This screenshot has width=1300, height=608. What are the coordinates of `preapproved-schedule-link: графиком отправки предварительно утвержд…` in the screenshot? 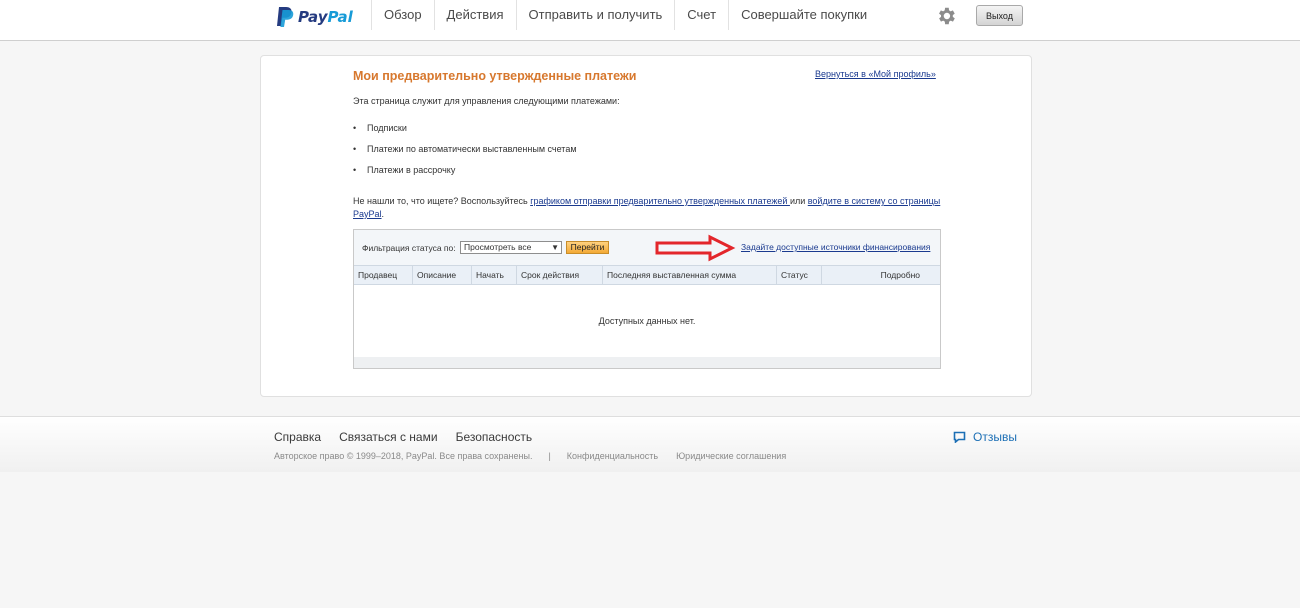 It's located at (660, 201).